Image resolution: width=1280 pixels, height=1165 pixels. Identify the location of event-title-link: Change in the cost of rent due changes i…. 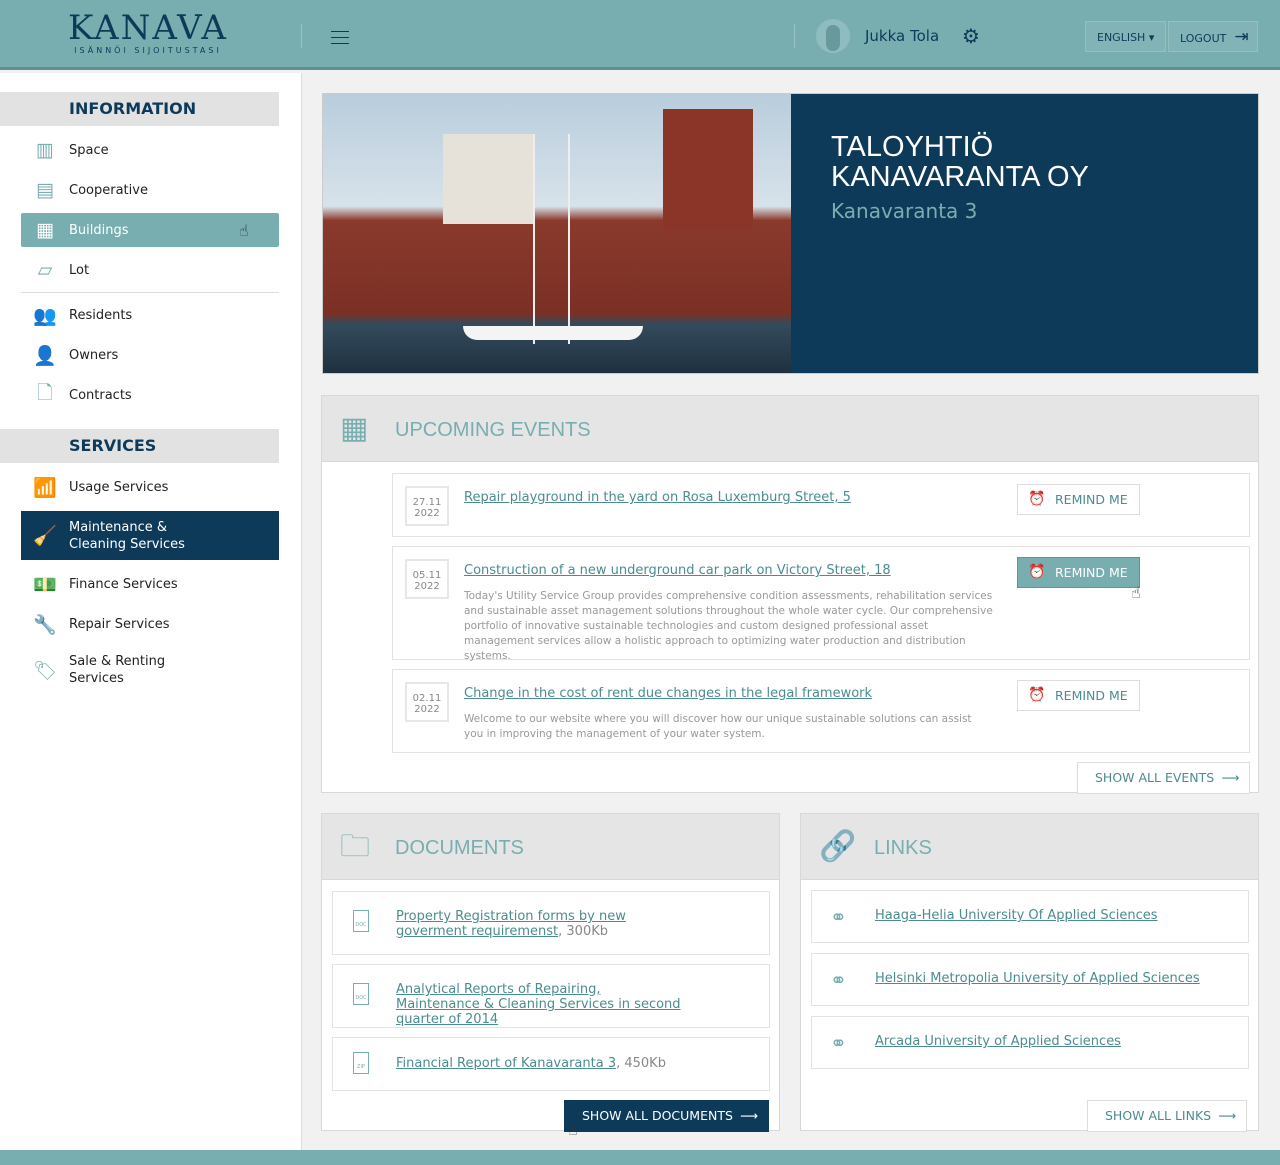
(668, 693).